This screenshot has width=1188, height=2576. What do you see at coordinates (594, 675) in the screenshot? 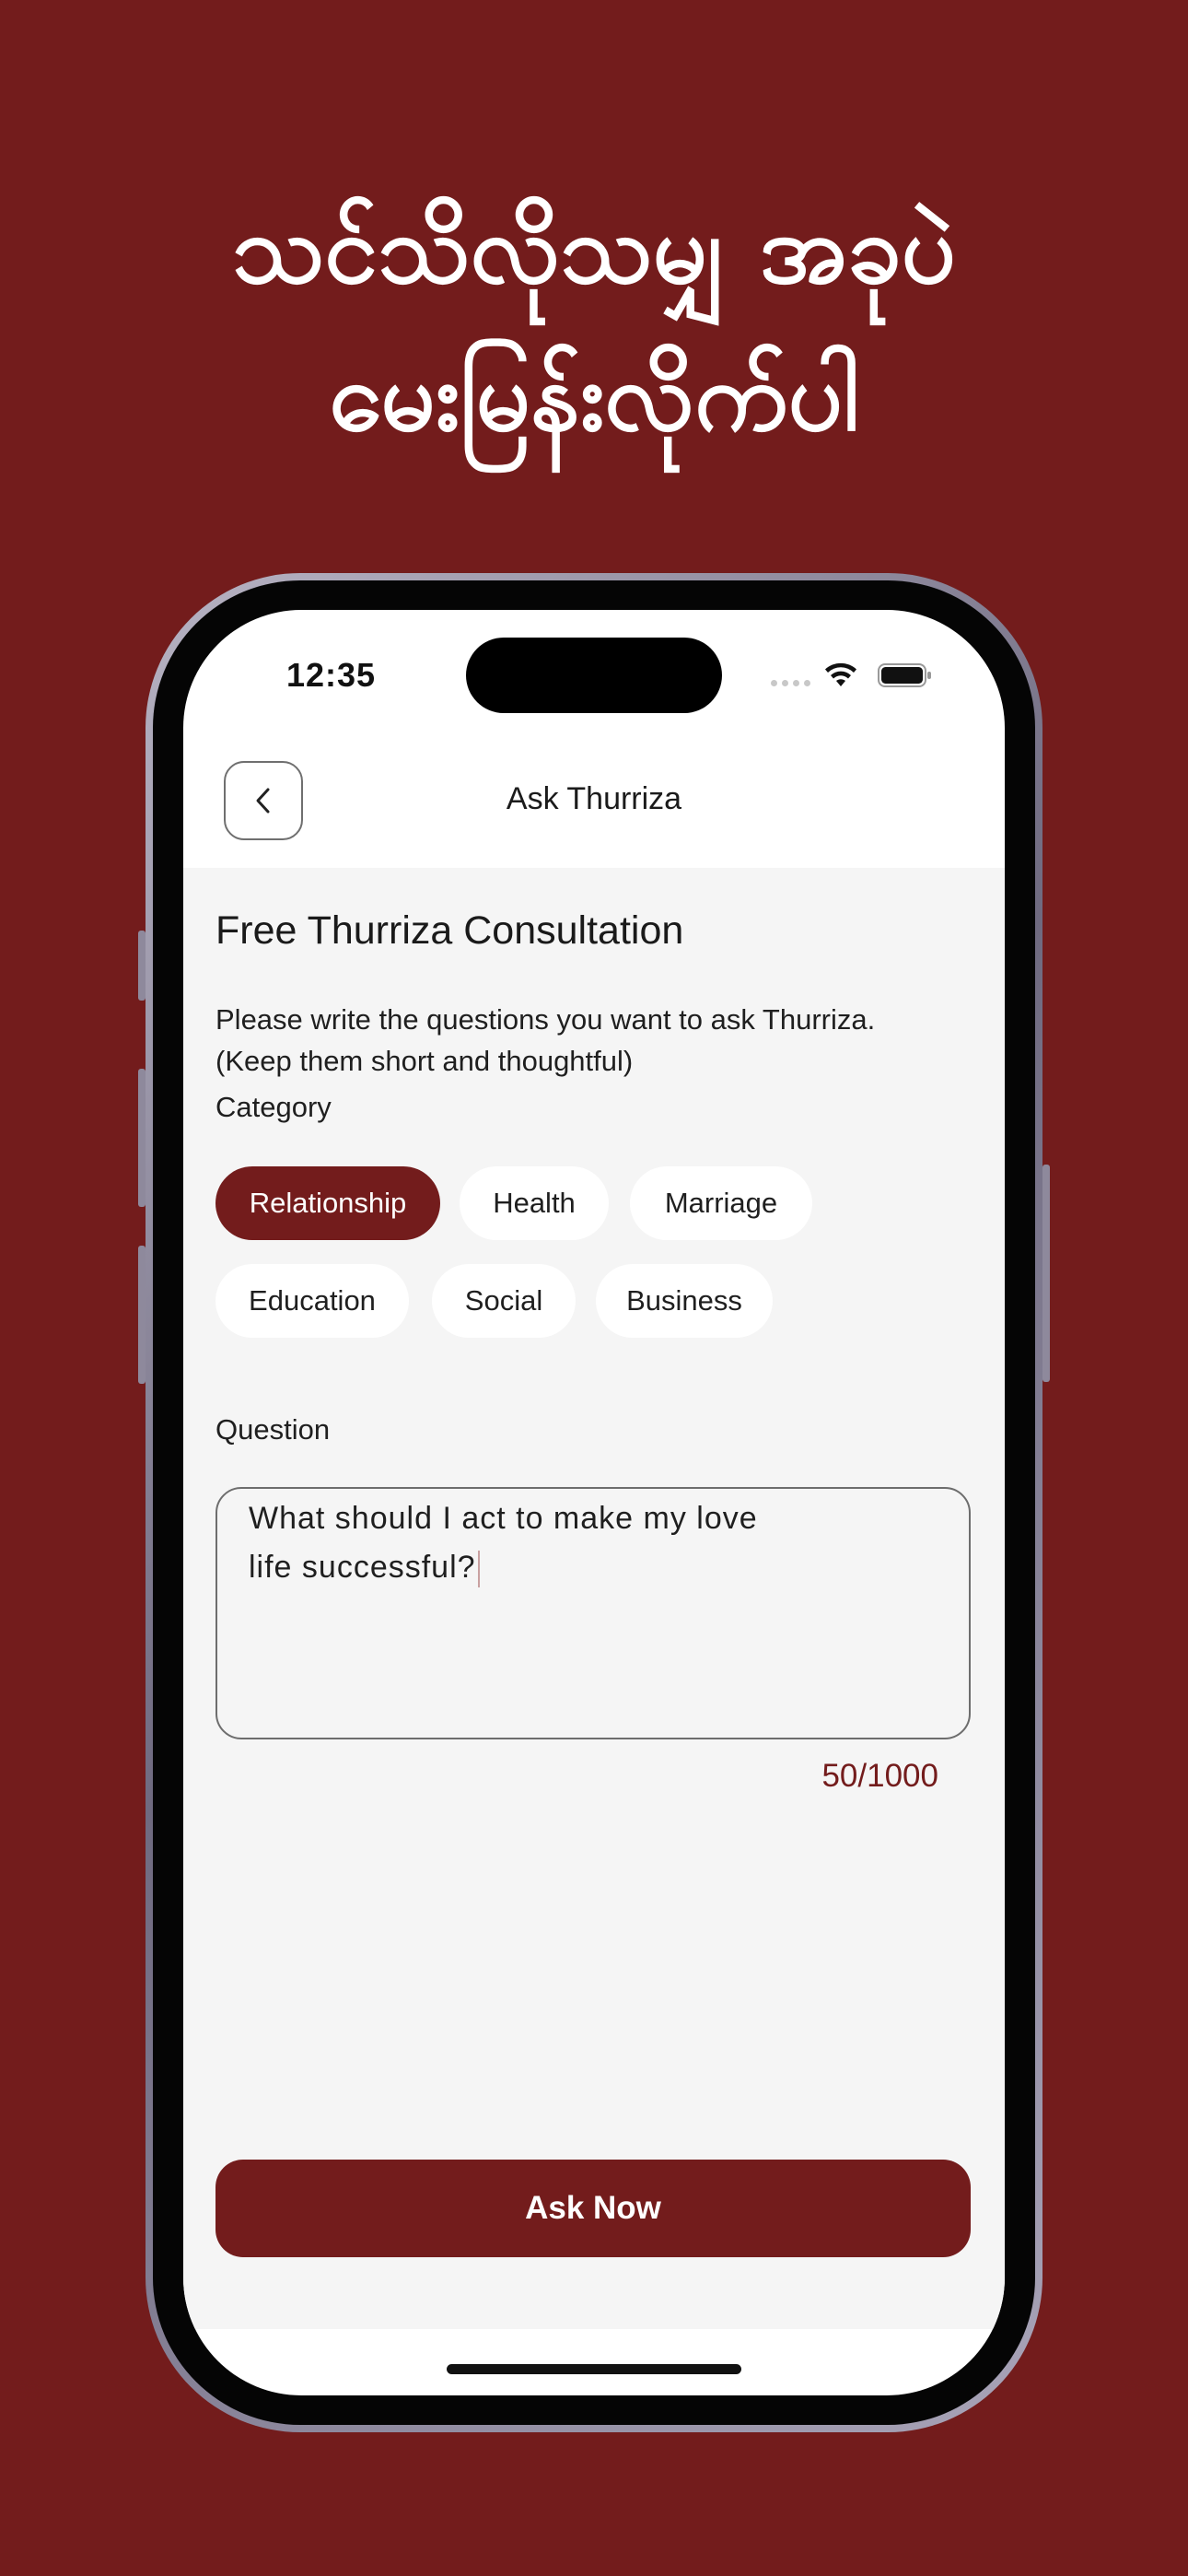
I see `dynamic-island` at bounding box center [594, 675].